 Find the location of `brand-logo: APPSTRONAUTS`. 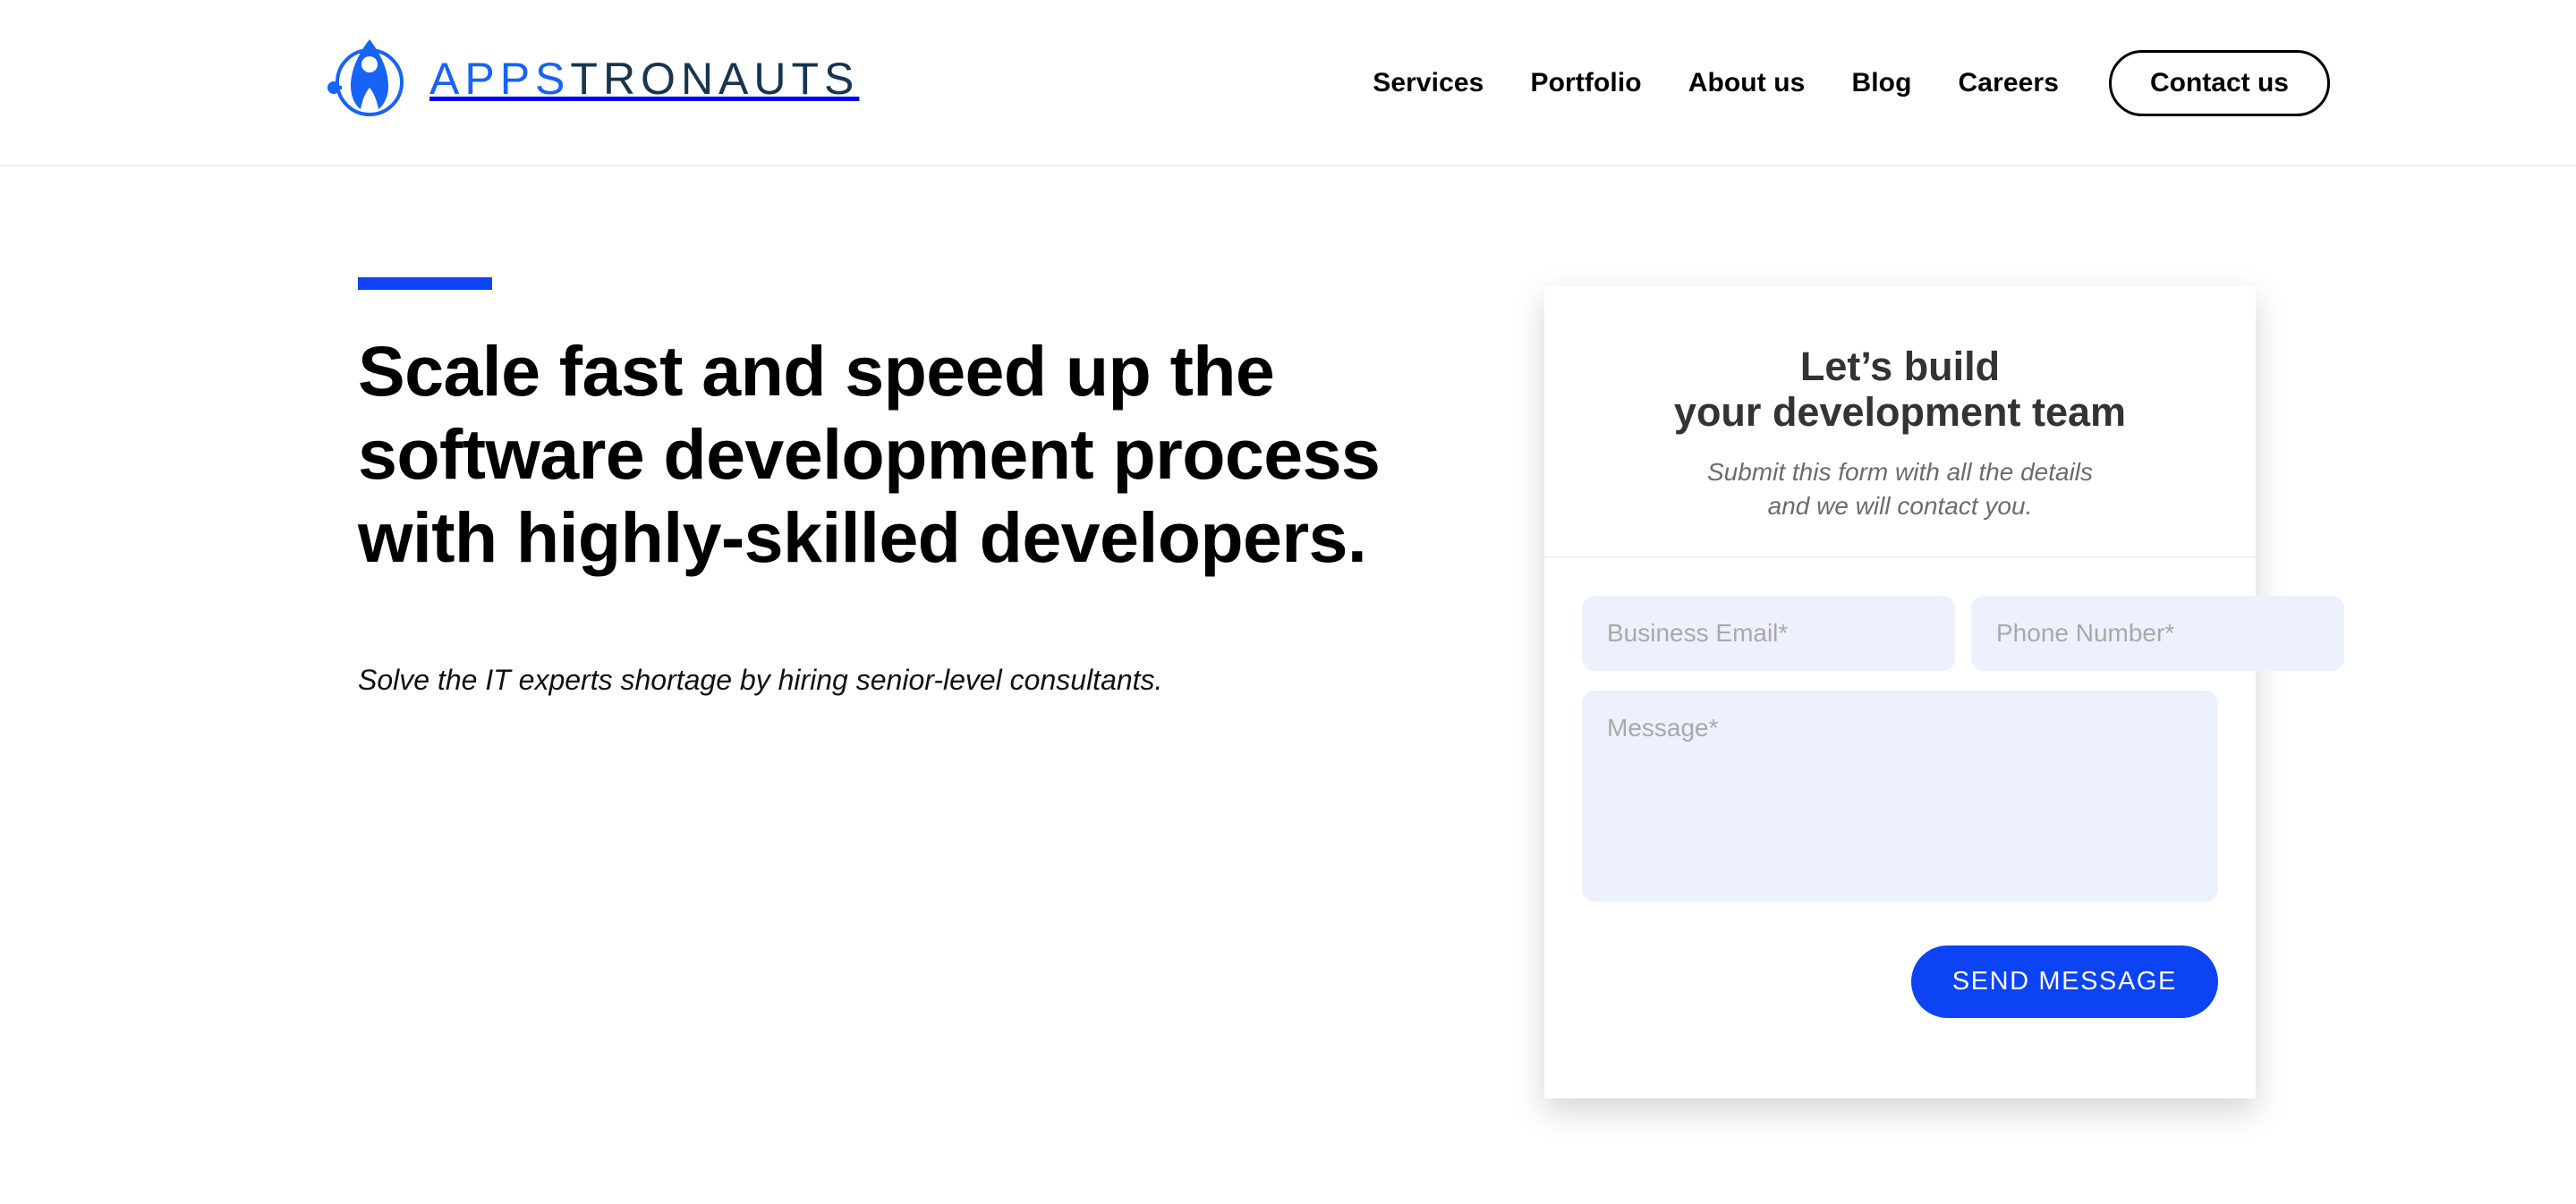

brand-logo: APPSTRONAUTS is located at coordinates (589, 78).